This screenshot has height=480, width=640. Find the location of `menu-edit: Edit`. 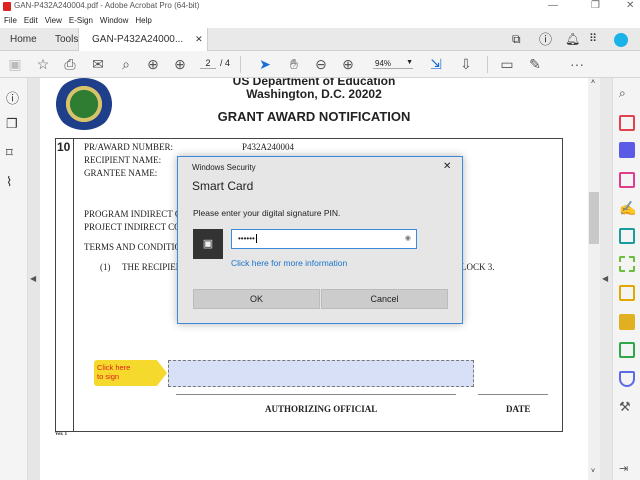

menu-edit: Edit is located at coordinates (31, 20).